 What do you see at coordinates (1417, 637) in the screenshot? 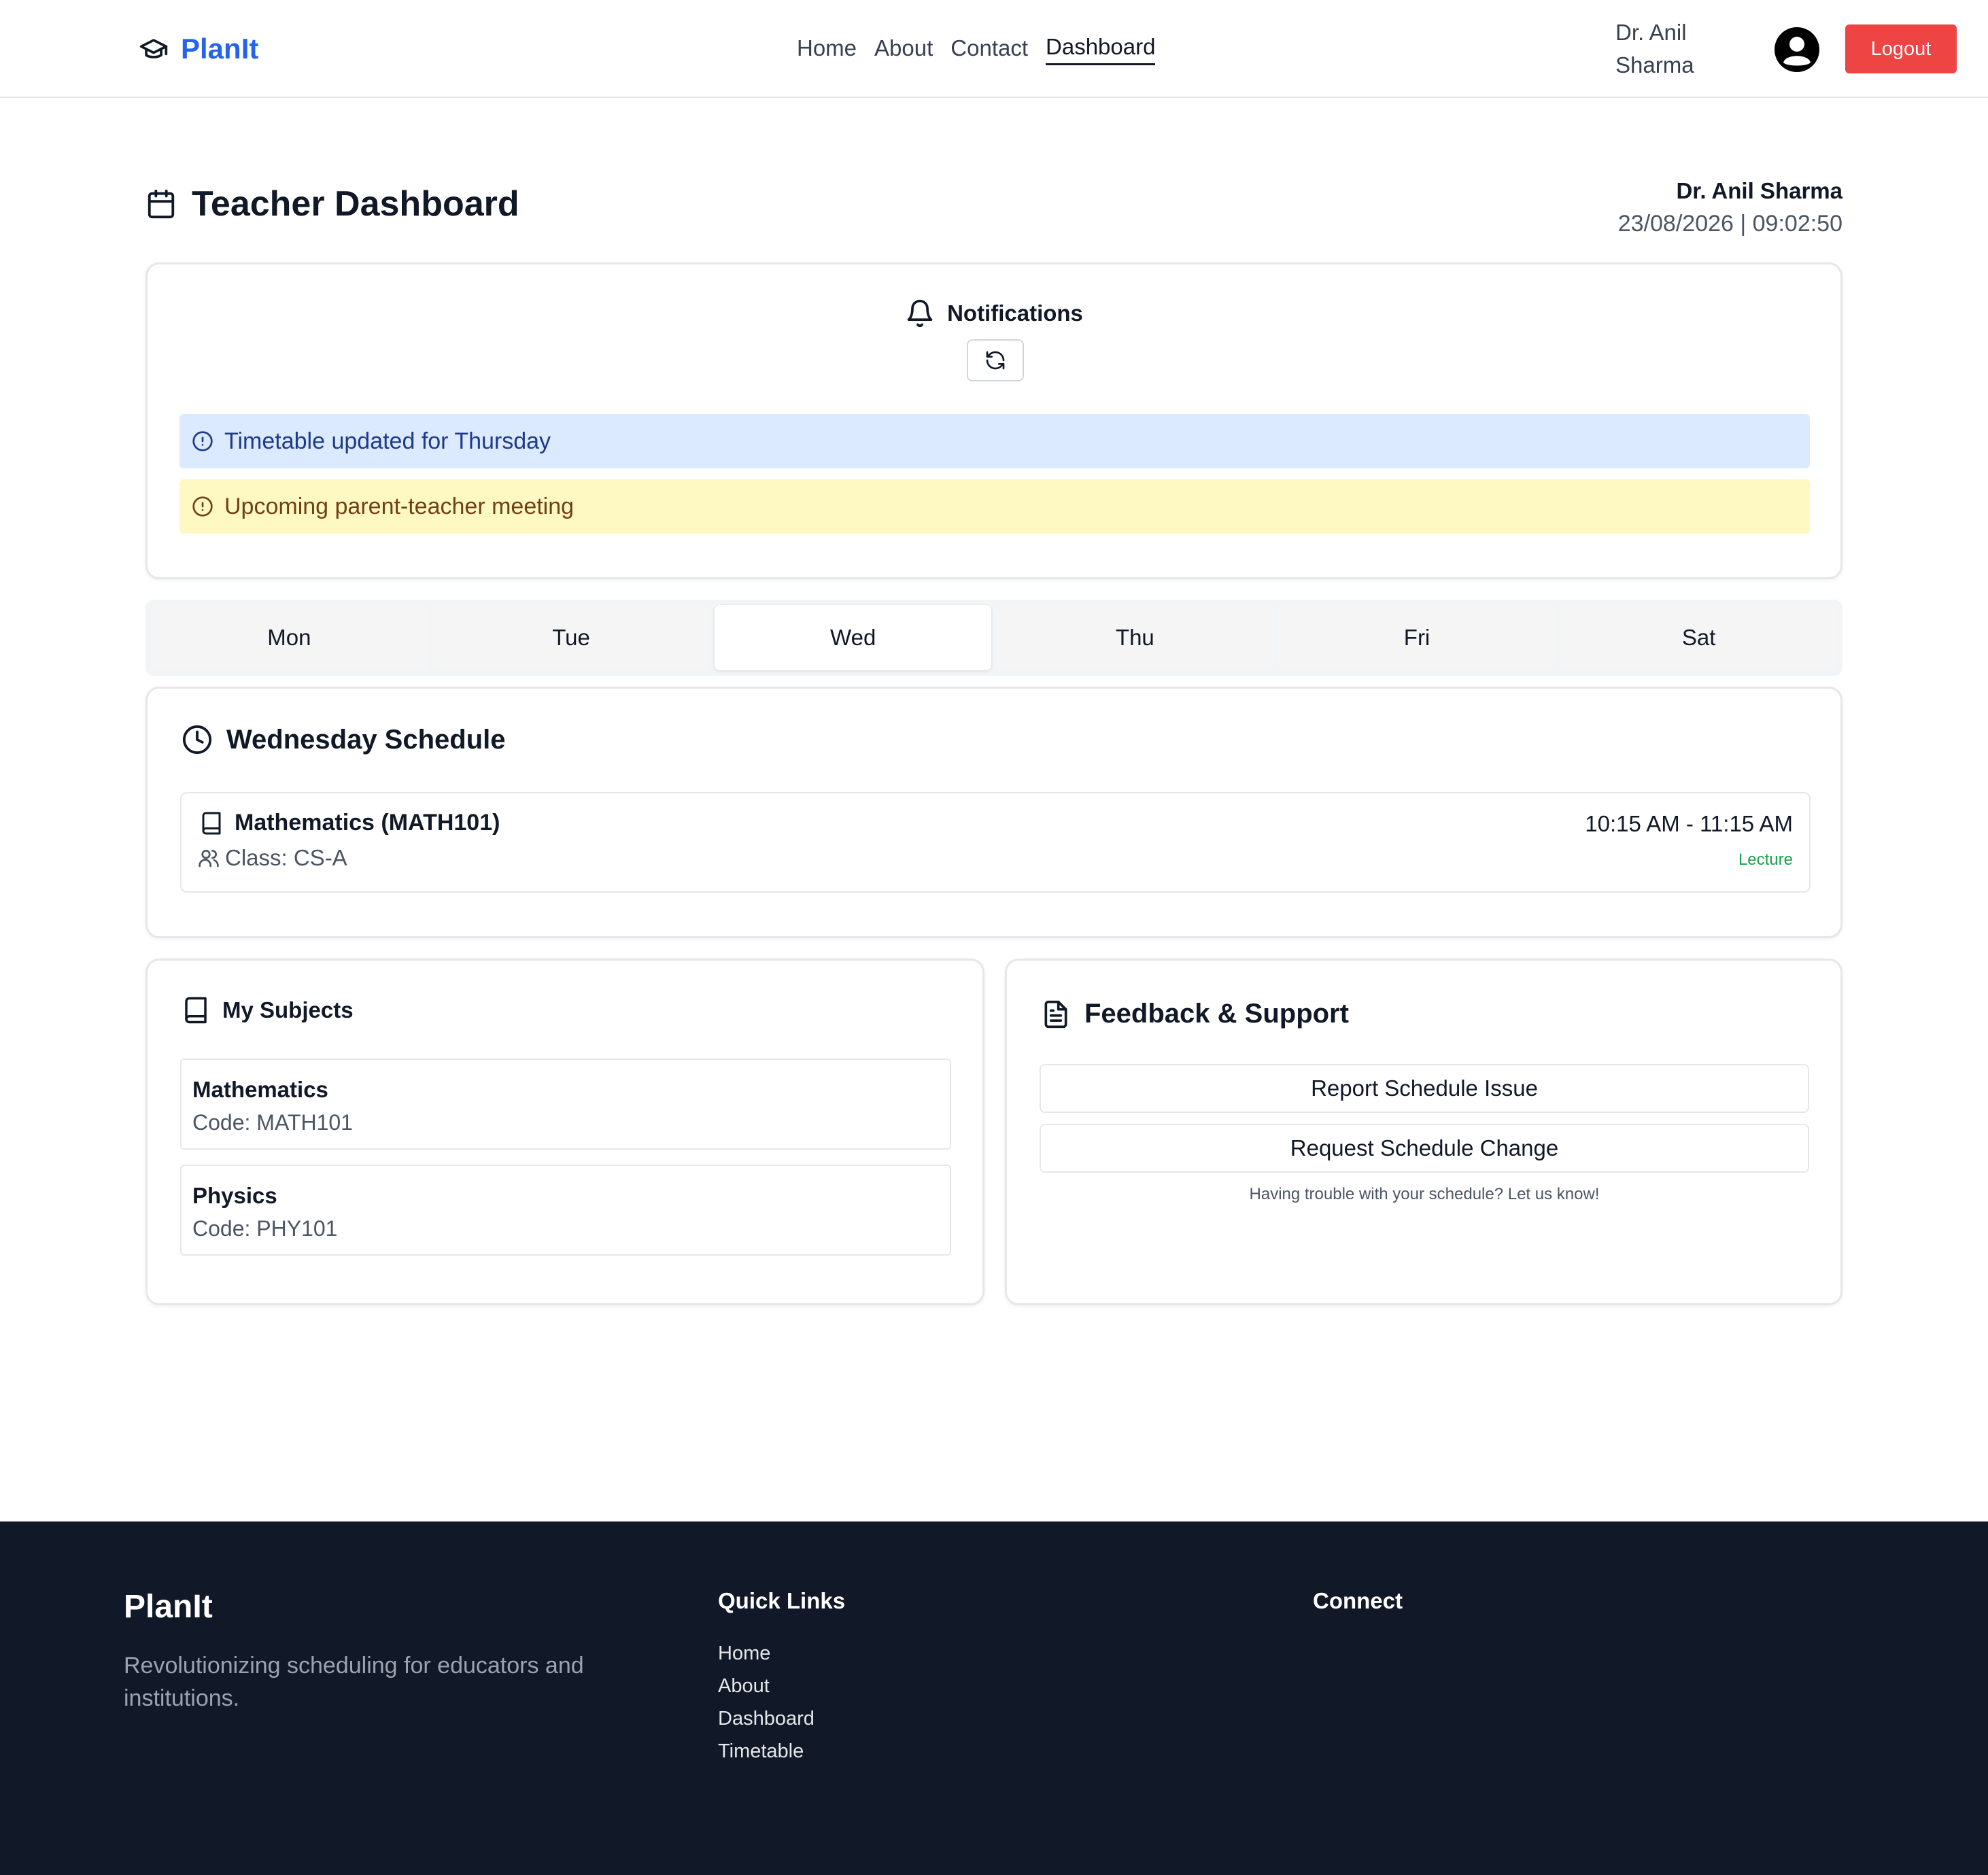
I see `tab-fri: Fri` at bounding box center [1417, 637].